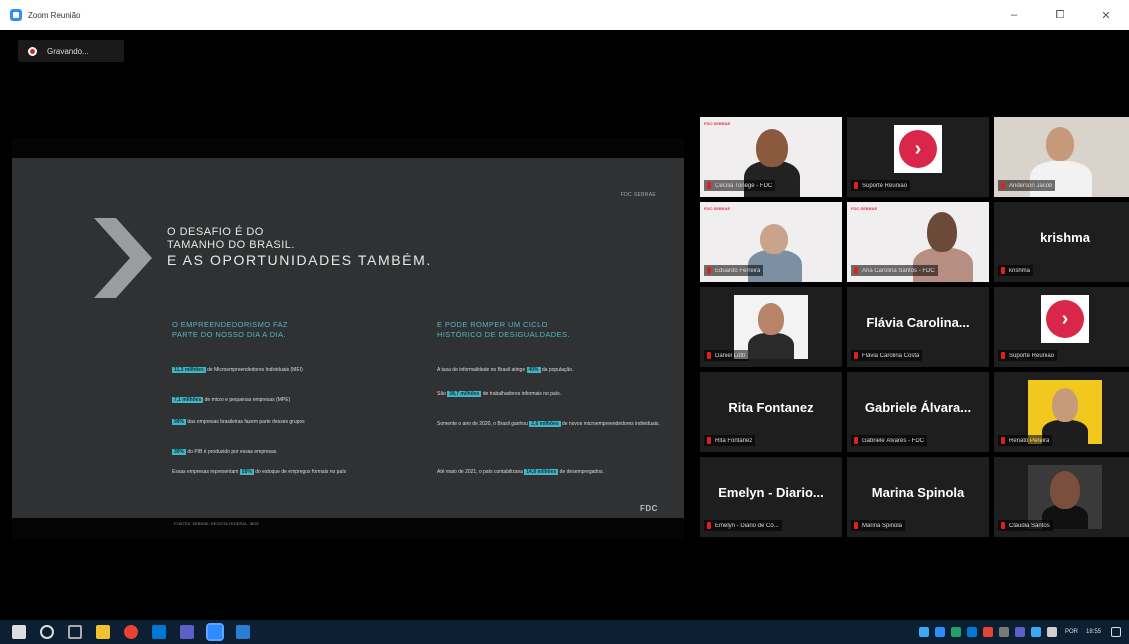 This screenshot has height=644, width=1129. Describe the element at coordinates (638, 195) in the screenshot. I see `slide-corner-mark: FDC·SEBRAE` at that location.